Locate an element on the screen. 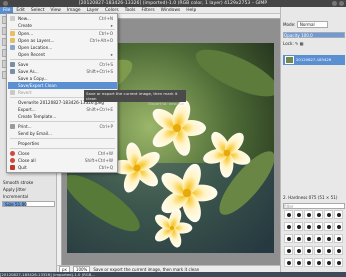 Image resolution: width=346 pixels, height=277 pixels. opacity-slider: Opacity 100.0 is located at coordinates (314, 35).